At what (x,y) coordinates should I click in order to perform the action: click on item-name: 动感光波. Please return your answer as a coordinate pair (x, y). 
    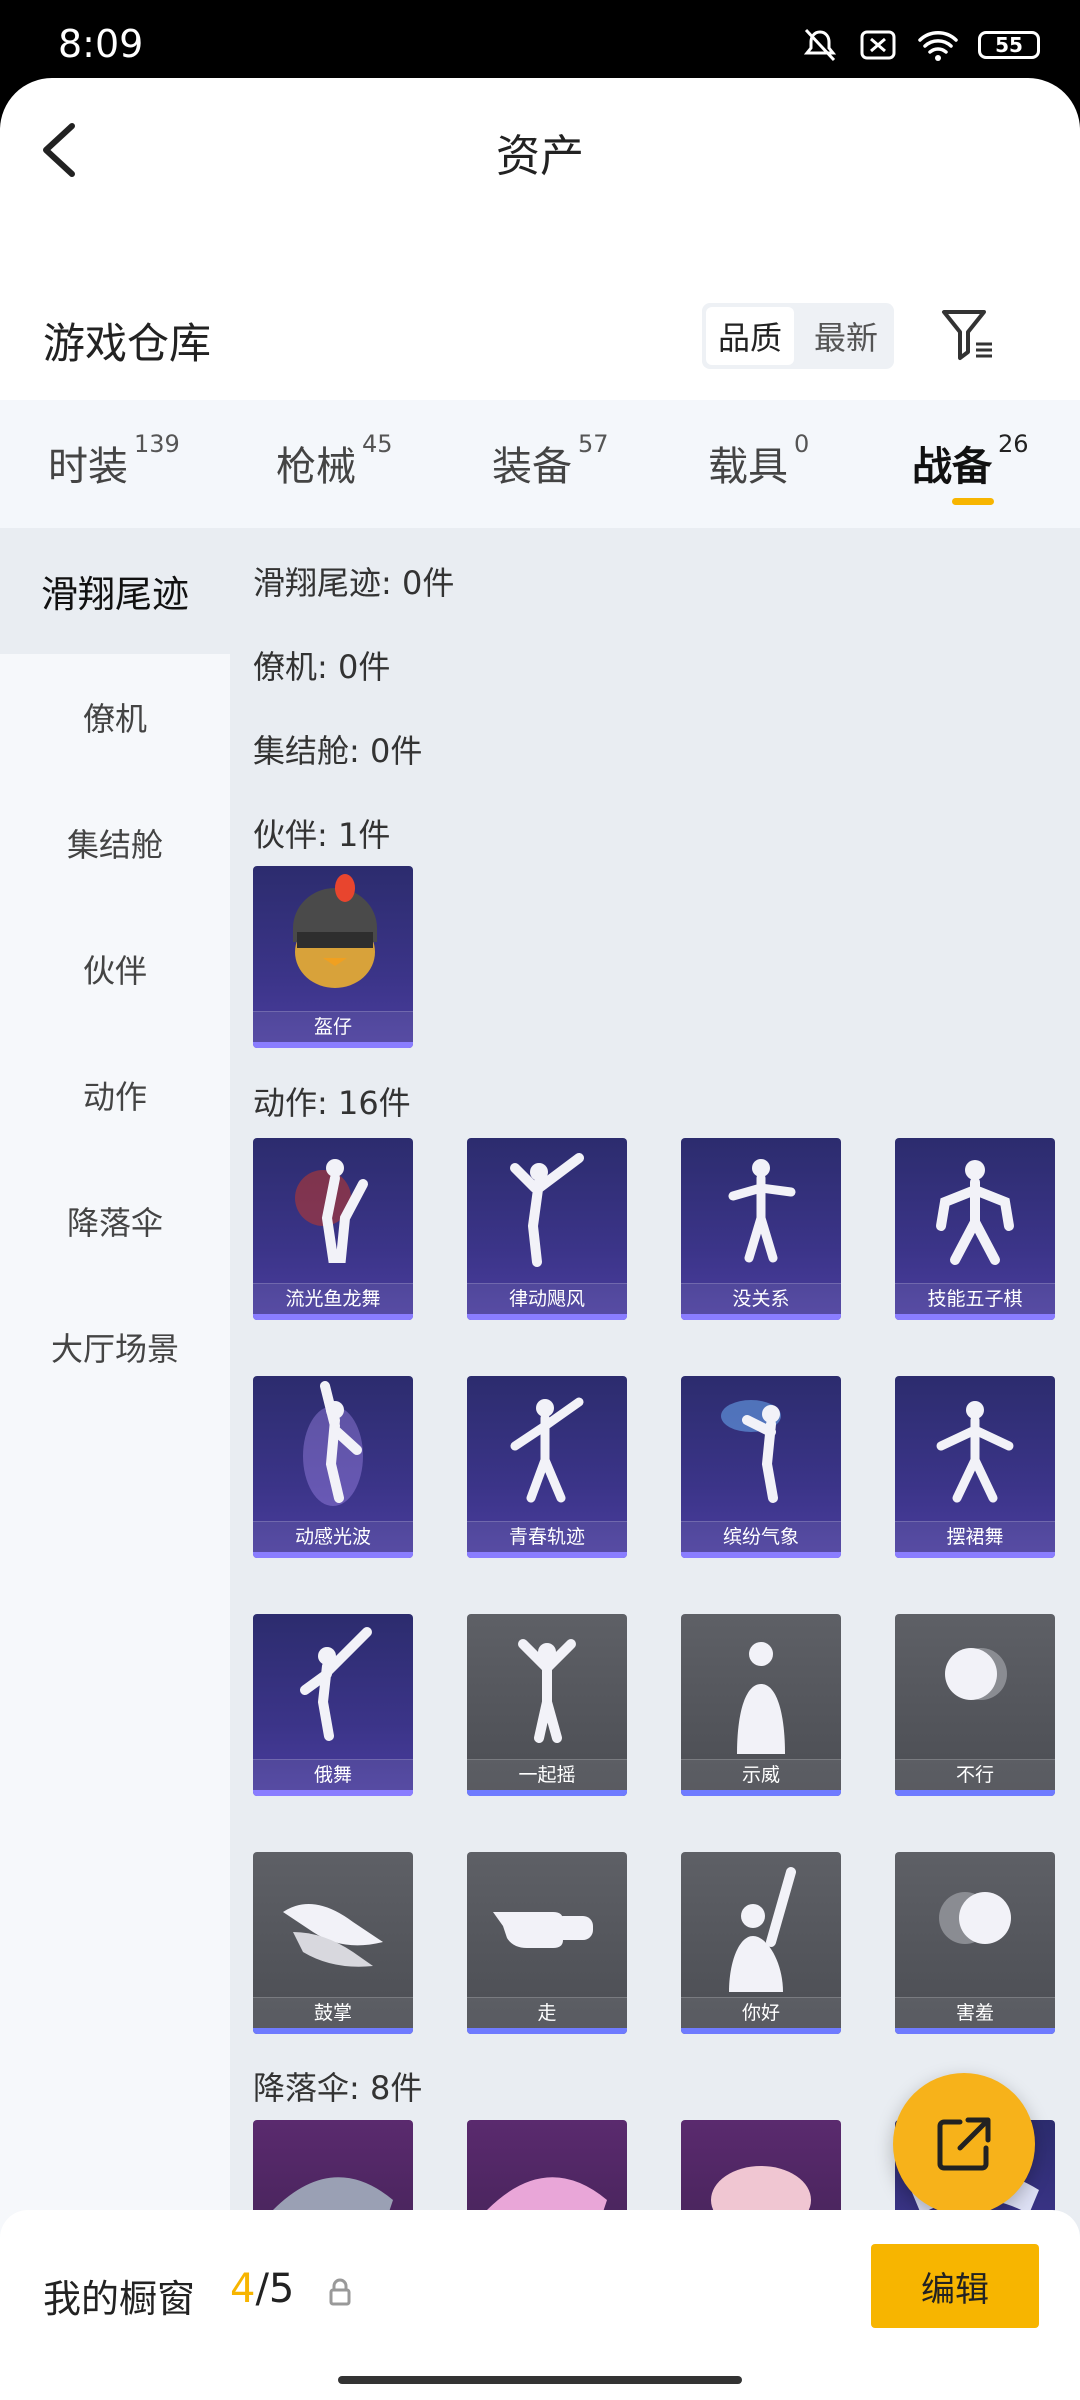
    Looking at the image, I should click on (333, 1536).